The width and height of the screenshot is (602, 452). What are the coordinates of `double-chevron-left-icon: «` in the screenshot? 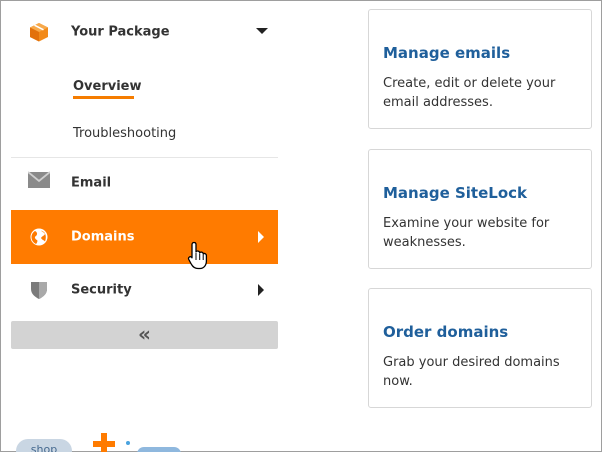 It's located at (144, 334).